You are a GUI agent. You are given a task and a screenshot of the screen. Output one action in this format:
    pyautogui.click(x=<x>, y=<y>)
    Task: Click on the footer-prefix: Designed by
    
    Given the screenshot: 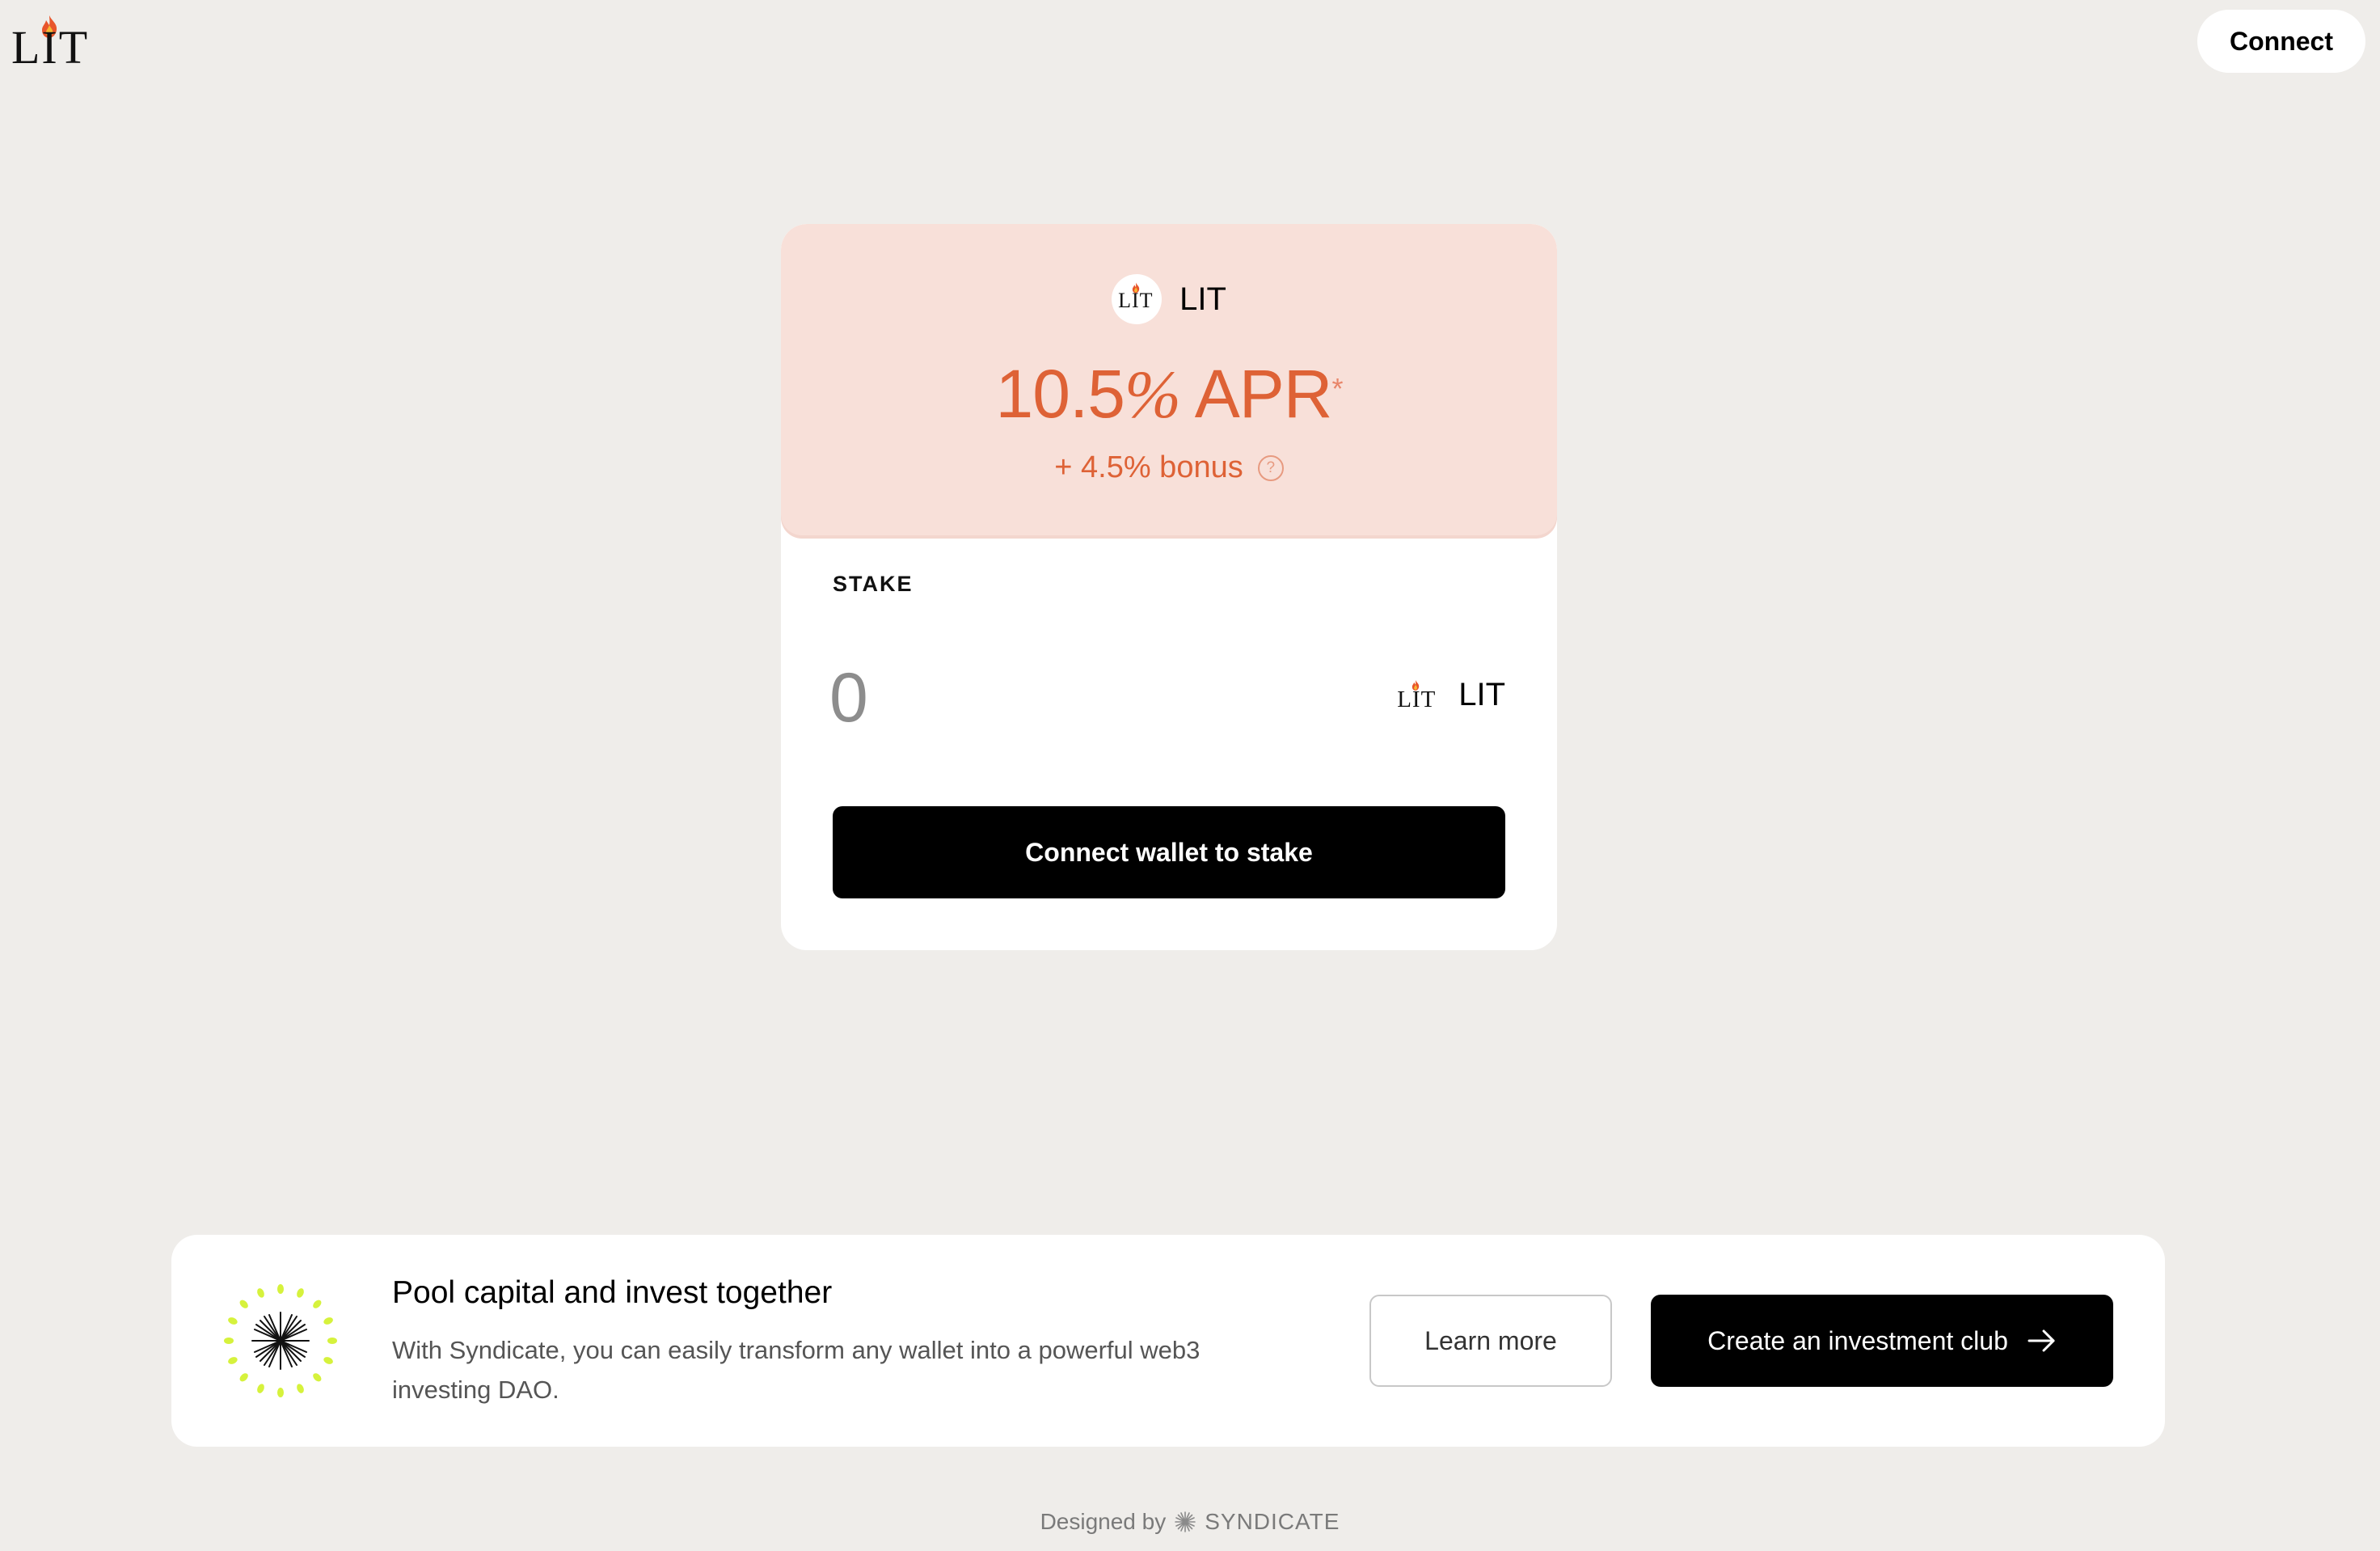 What is the action you would take?
    pyautogui.click(x=1103, y=1521)
    